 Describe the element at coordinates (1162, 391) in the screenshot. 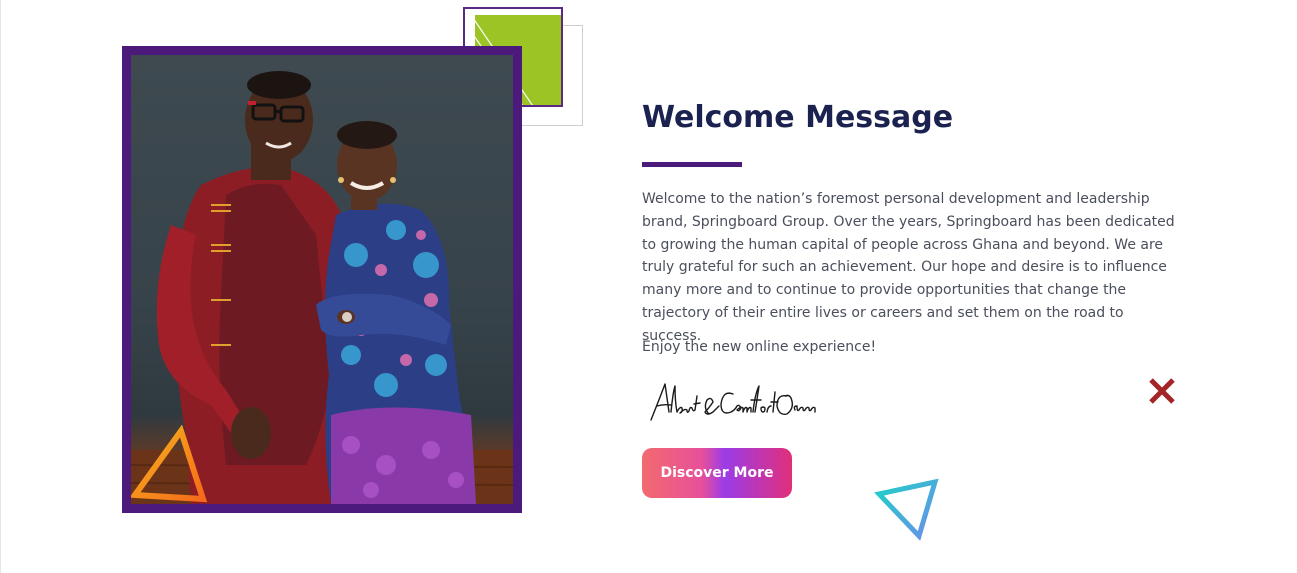

I see `close-x-icon` at that location.